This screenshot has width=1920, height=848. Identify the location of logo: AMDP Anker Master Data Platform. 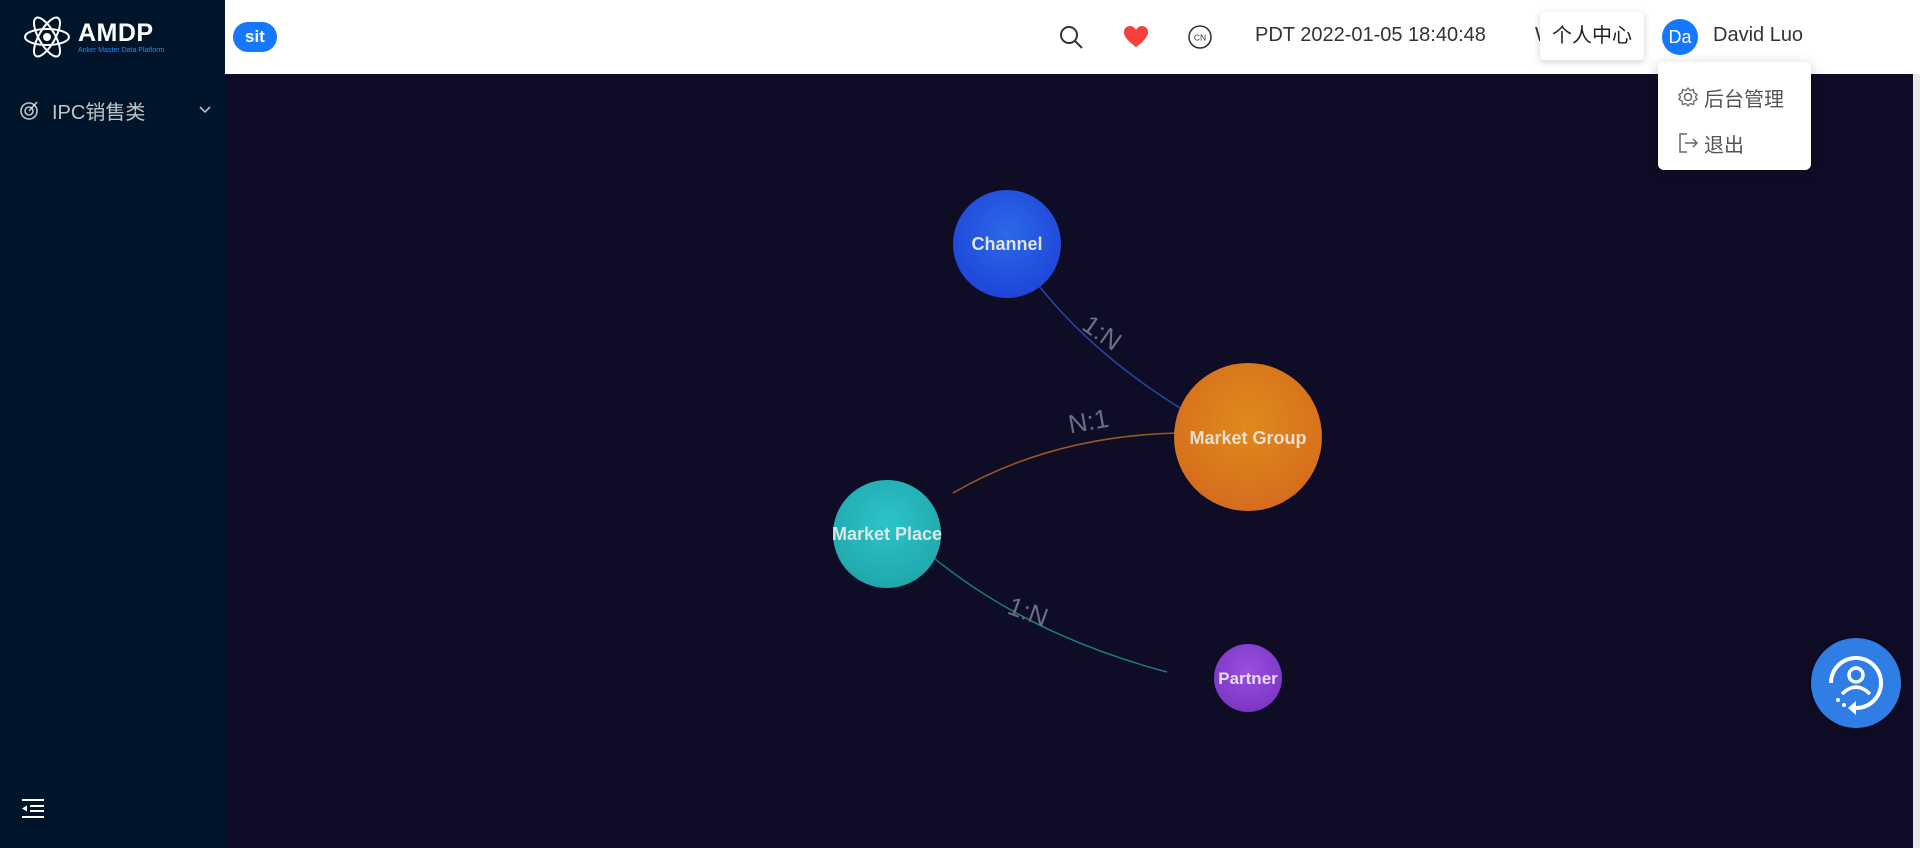
(93, 37).